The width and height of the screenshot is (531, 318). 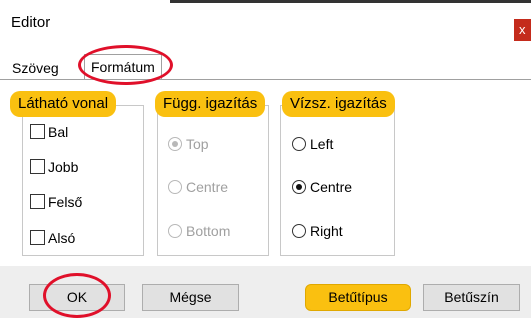 What do you see at coordinates (63, 104) in the screenshot?
I see `group-visible-line-title: Látható vonal` at bounding box center [63, 104].